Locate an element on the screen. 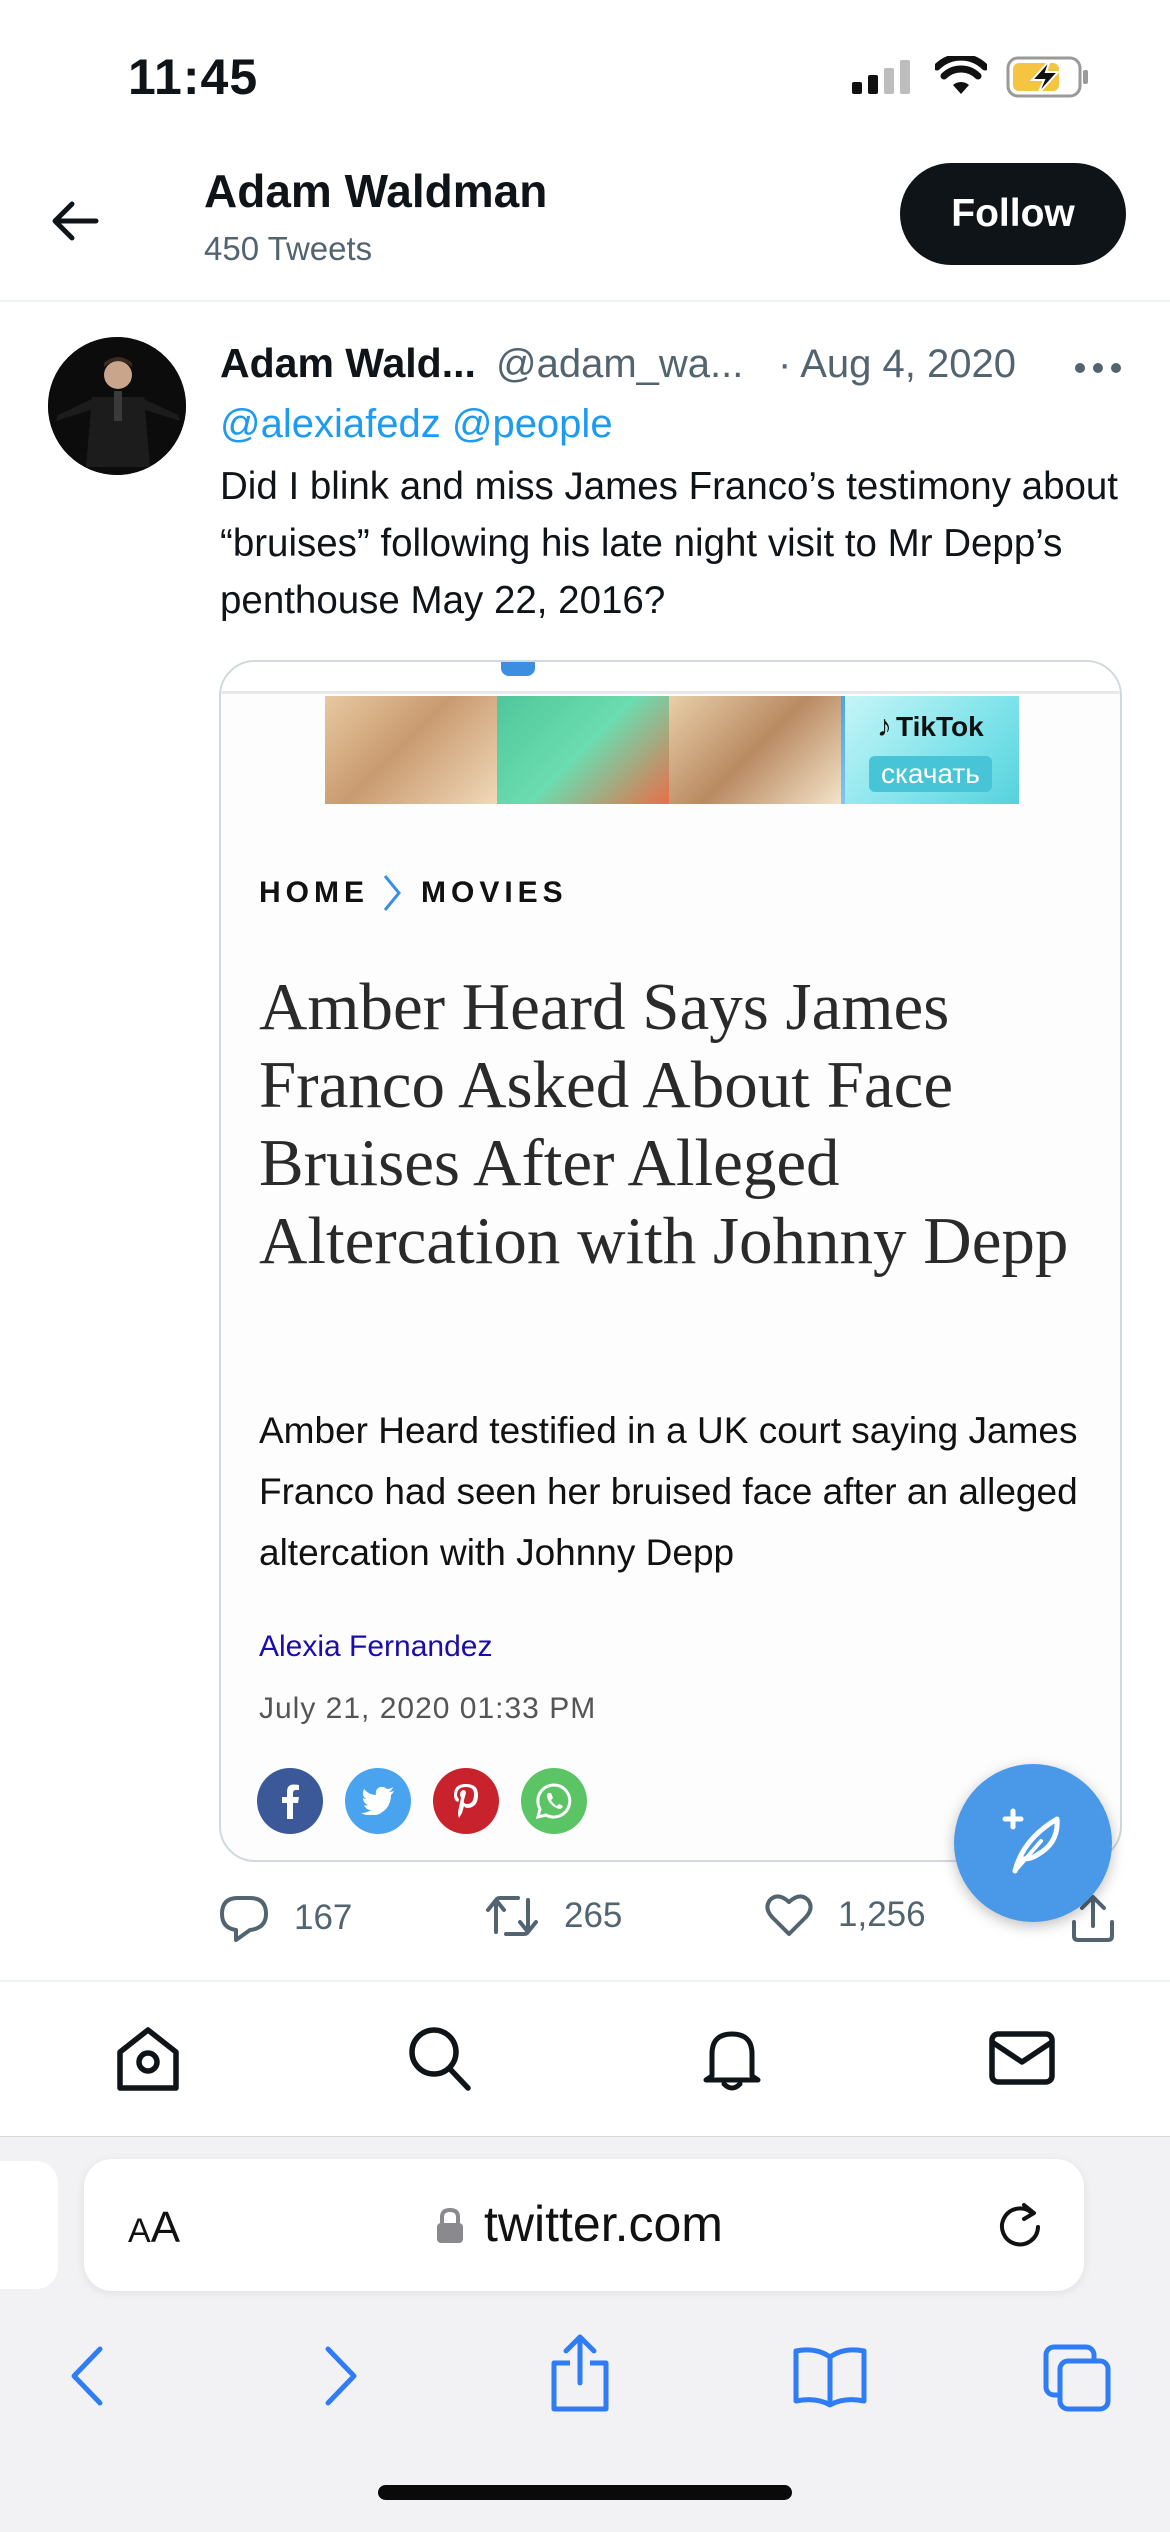 The width and height of the screenshot is (1170, 2532). more-options-icon is located at coordinates (1098, 368).